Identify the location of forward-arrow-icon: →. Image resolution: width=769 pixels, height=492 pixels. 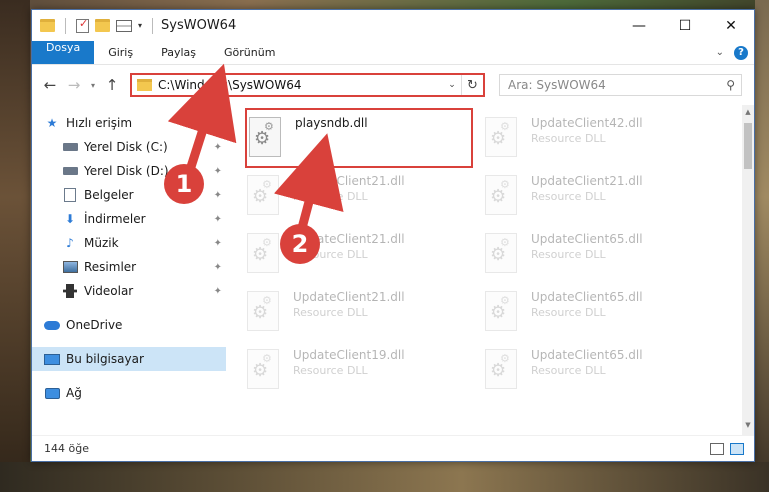
(74, 85).